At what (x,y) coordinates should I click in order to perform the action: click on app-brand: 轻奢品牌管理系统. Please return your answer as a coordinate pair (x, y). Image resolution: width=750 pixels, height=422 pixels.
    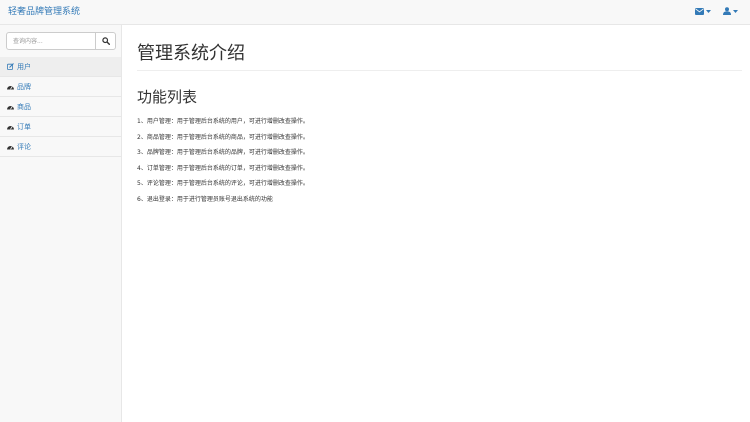
    Looking at the image, I should click on (44, 12).